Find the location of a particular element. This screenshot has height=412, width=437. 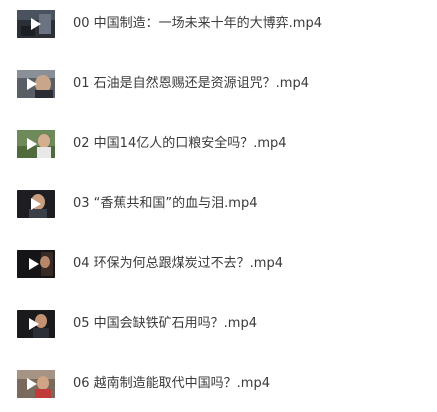

file-row: 05 中国会缺铁矿石用吗？.mp4 is located at coordinates (218, 324).